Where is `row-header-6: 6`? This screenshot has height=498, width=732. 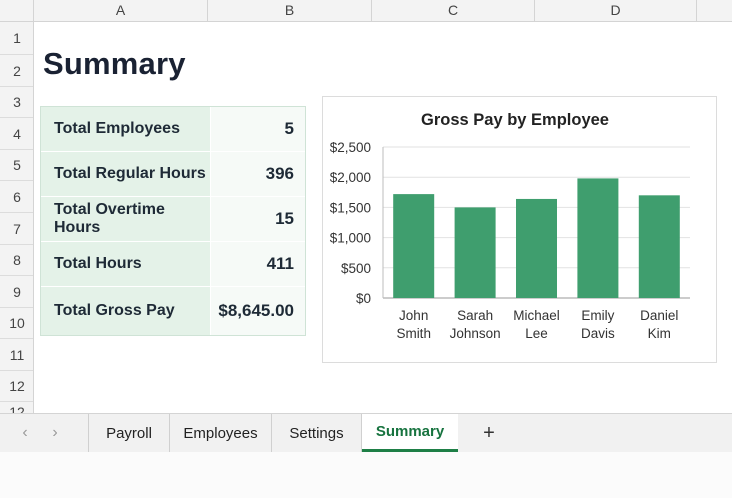 row-header-6: 6 is located at coordinates (16, 197).